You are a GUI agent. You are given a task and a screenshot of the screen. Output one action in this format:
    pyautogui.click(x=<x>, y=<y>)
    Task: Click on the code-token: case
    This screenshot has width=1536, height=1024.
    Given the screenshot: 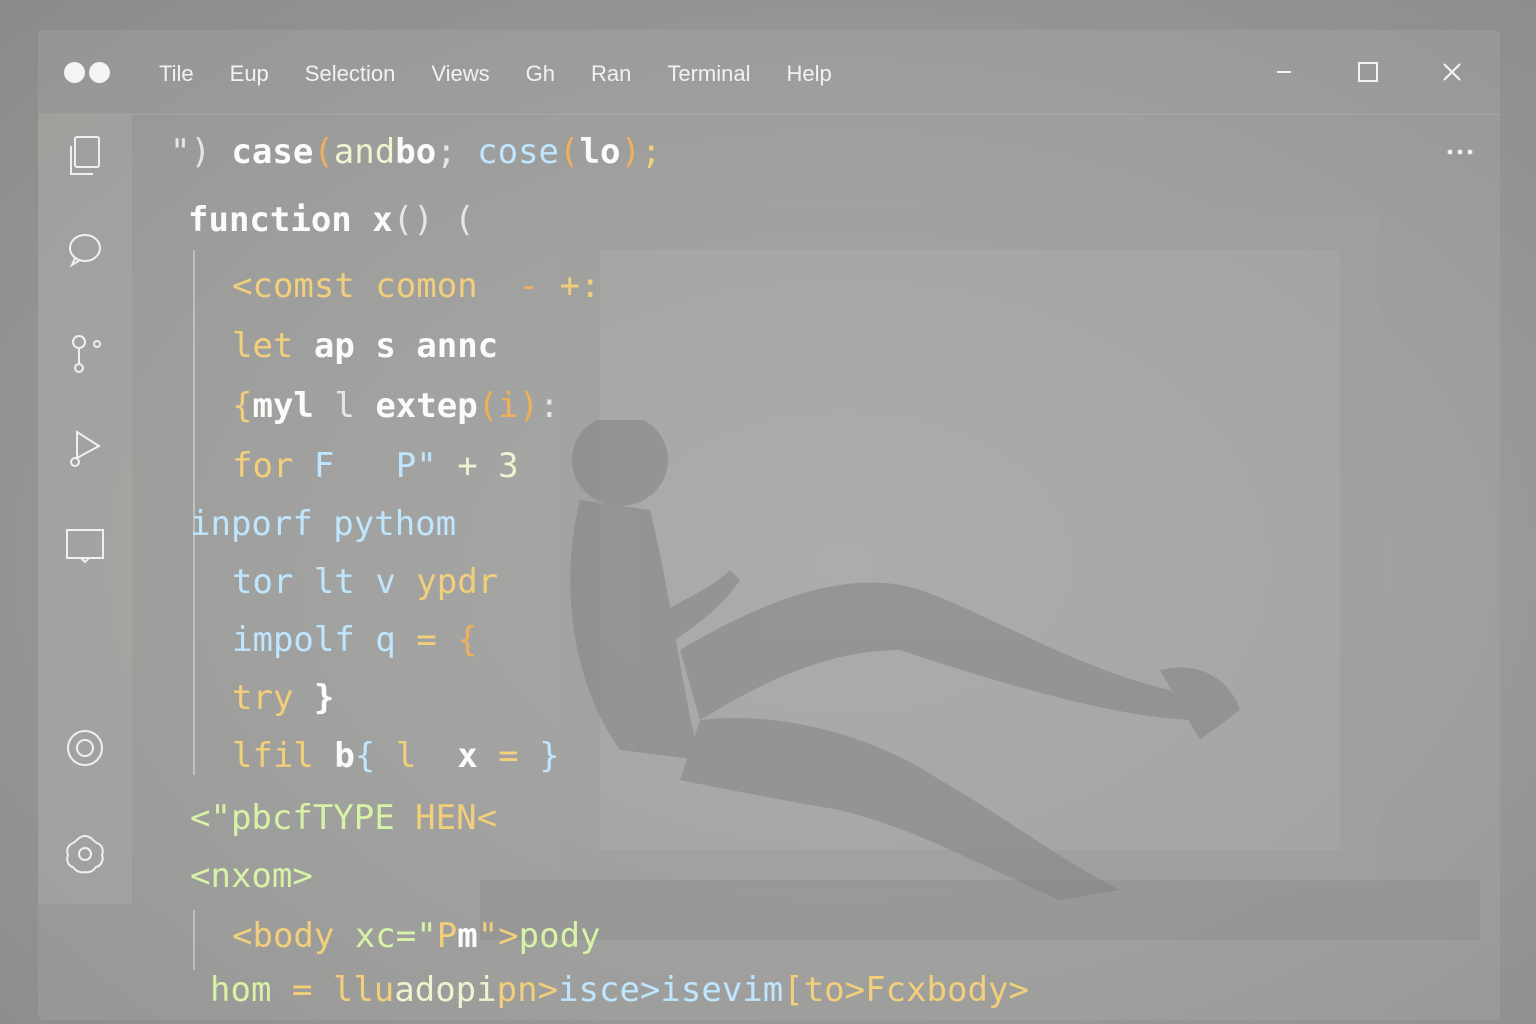 What is the action you would take?
    pyautogui.click(x=272, y=152)
    